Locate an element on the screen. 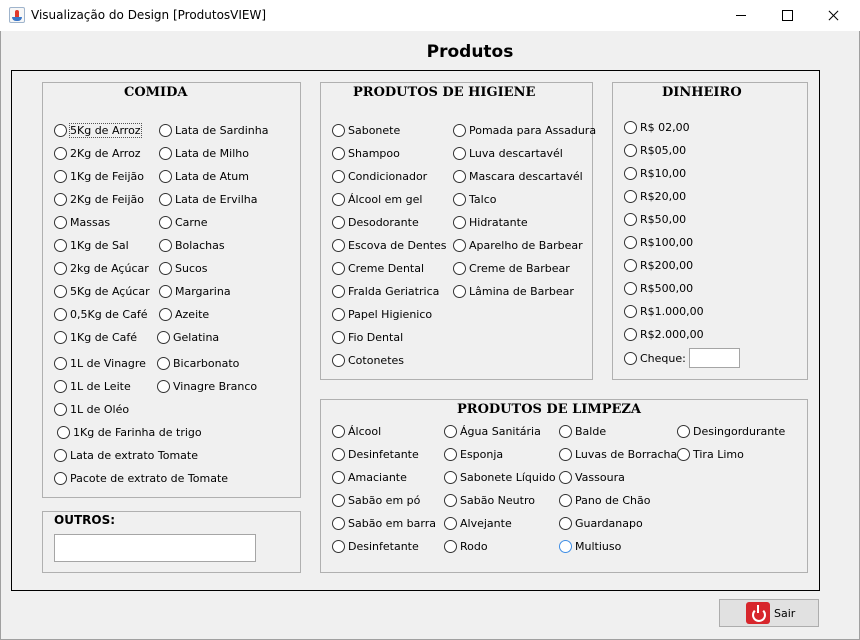  limpeza-col2-radio-1: Água Sanitária is located at coordinates (492, 431).